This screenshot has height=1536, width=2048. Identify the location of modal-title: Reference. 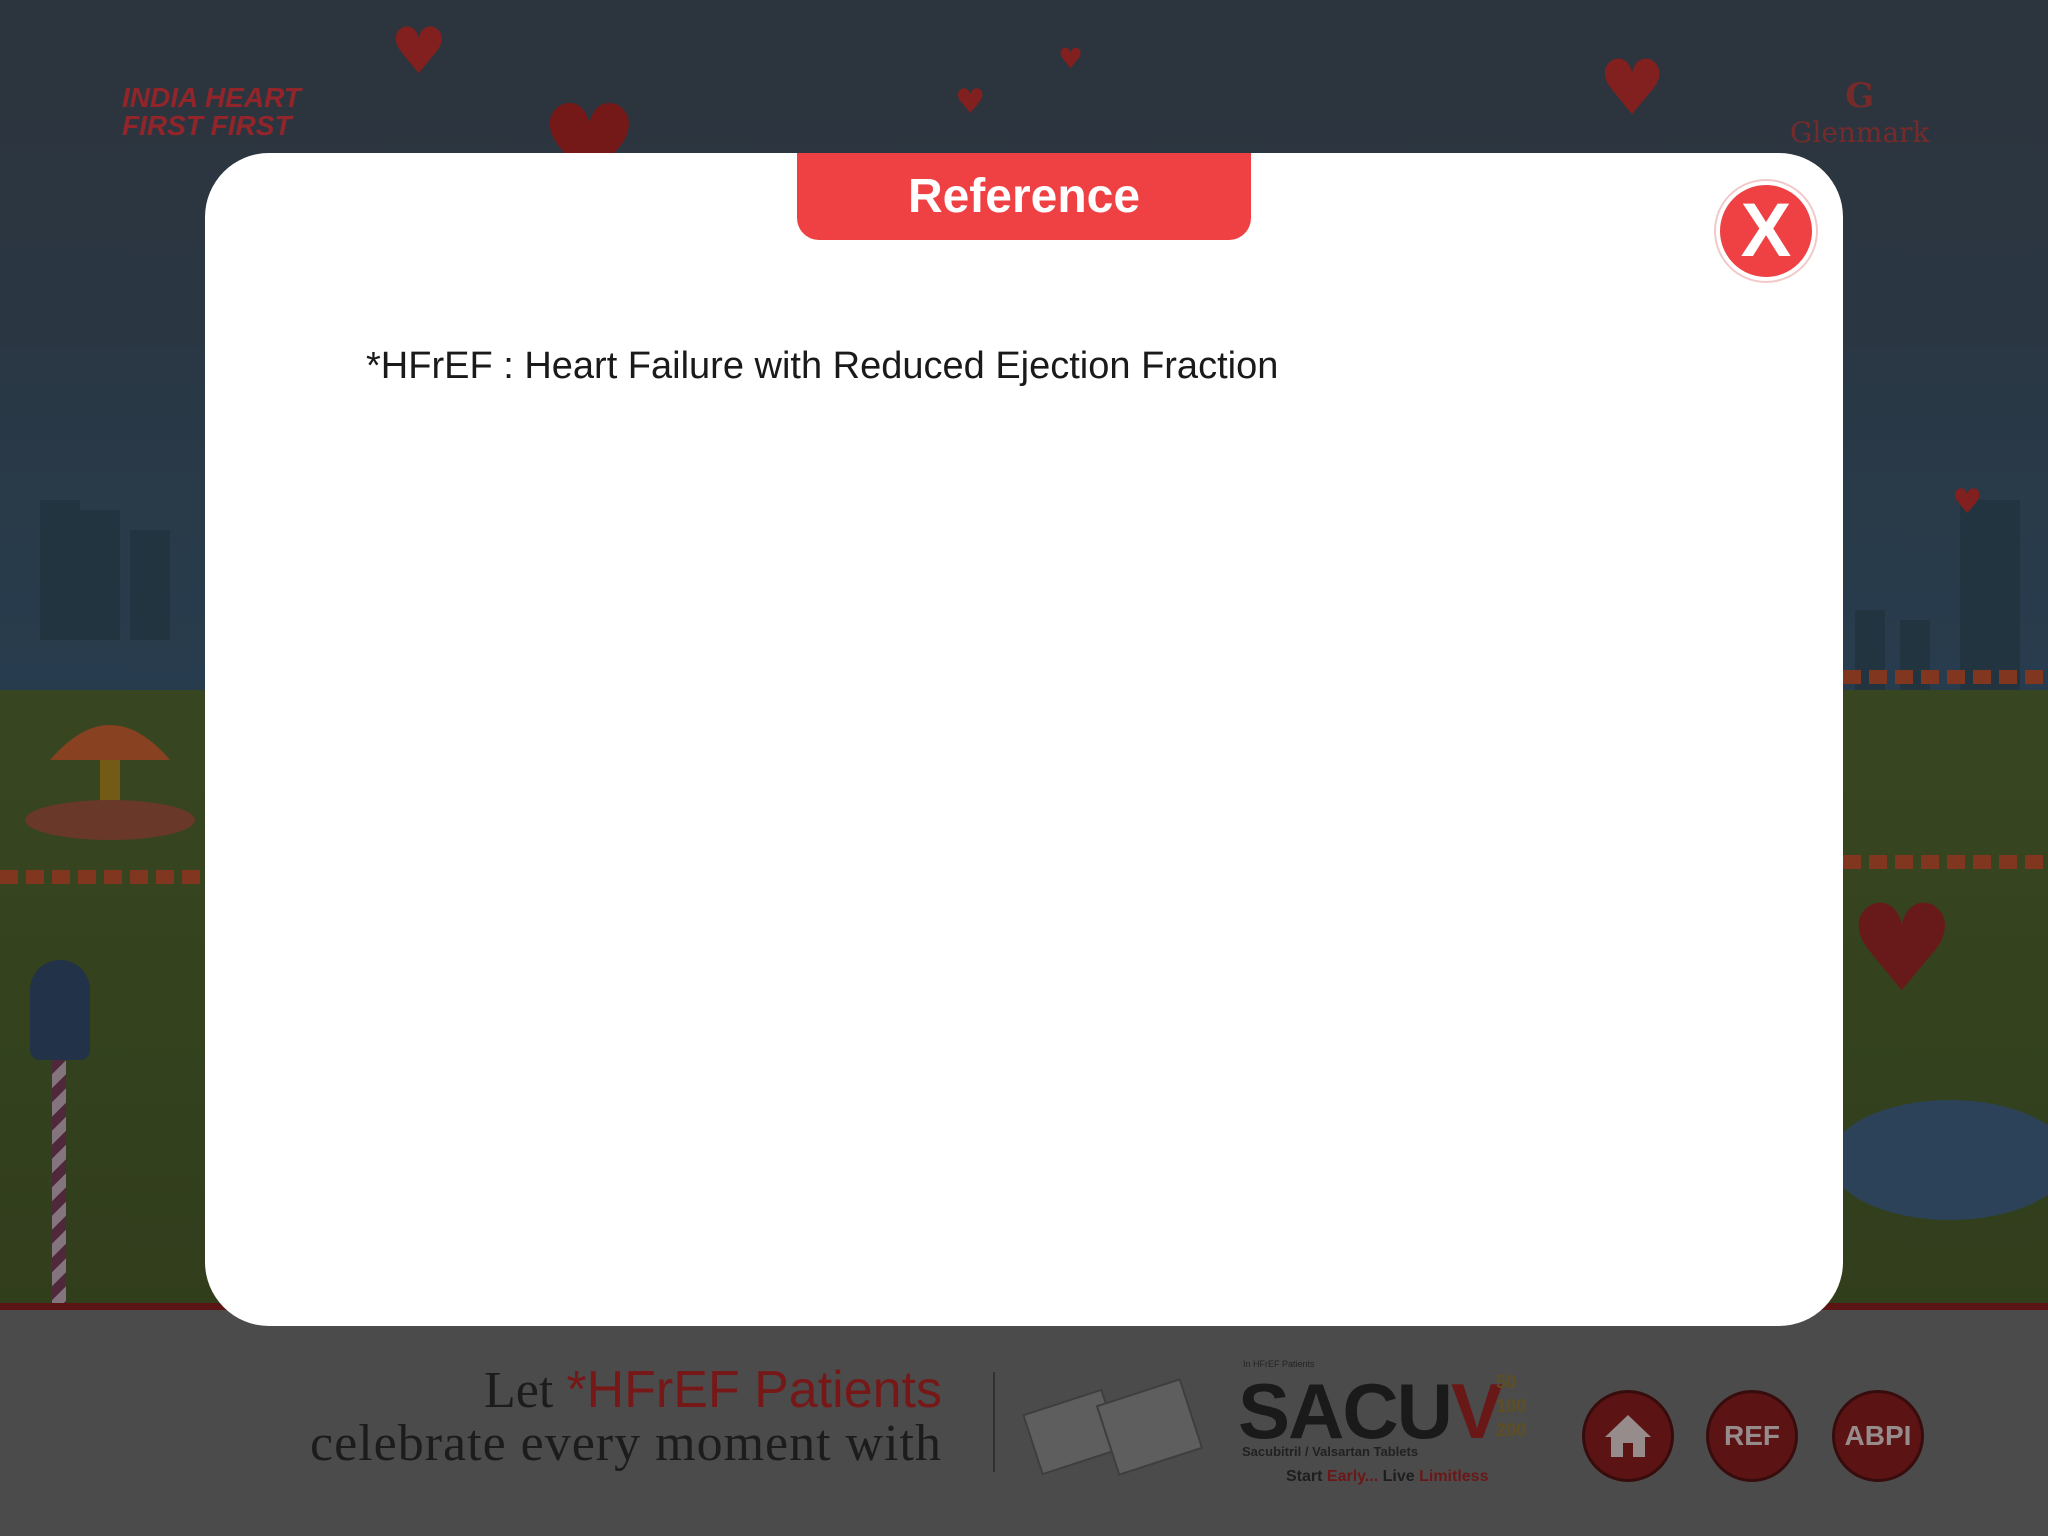
(1024, 196).